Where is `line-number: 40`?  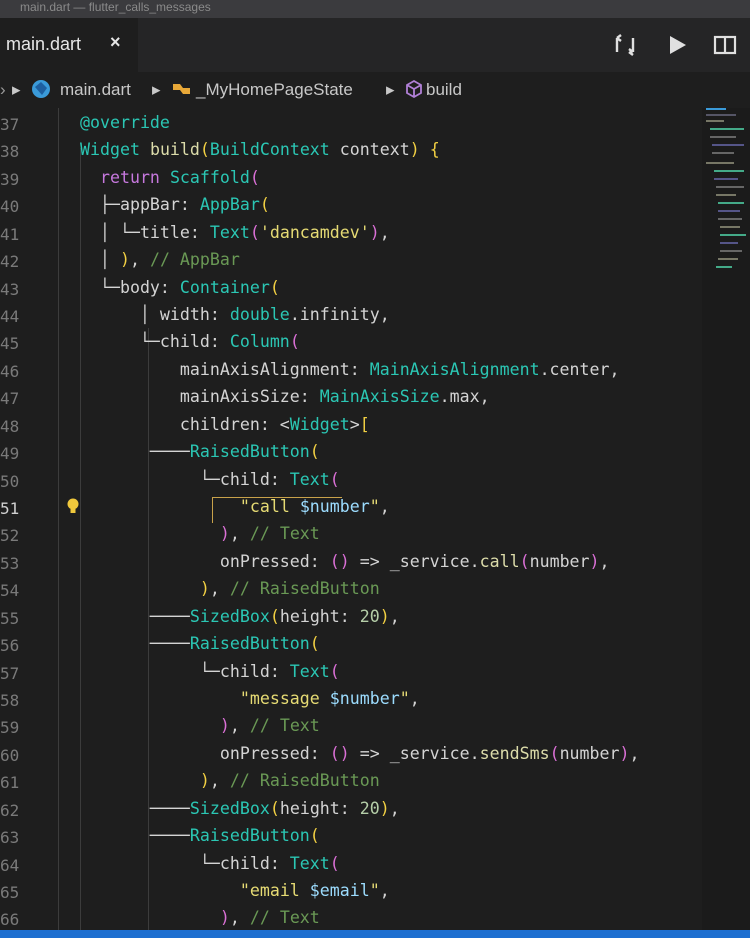
line-number: 40 is located at coordinates (10, 206).